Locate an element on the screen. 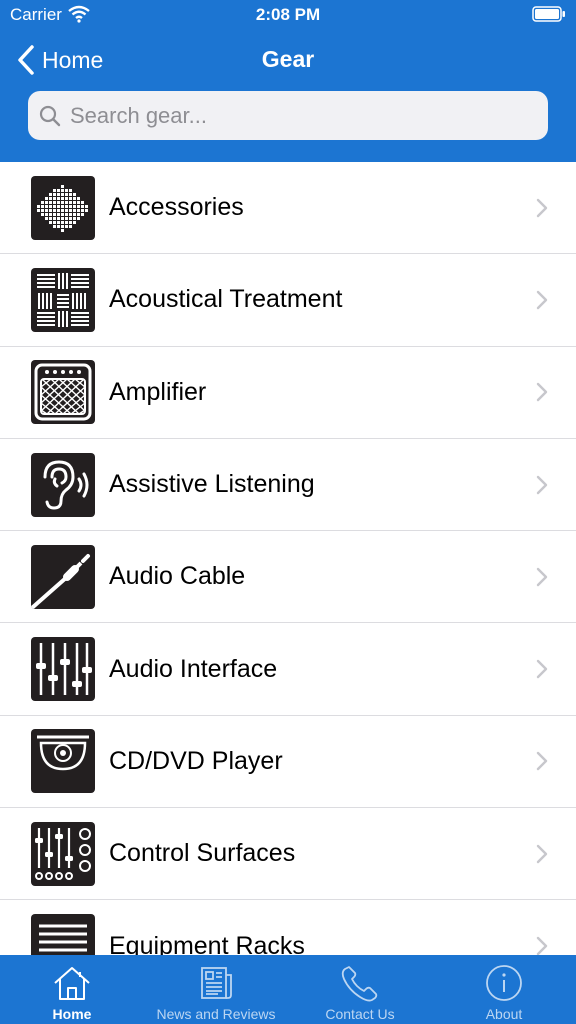 The height and width of the screenshot is (1024, 576). list-item: Accessories is located at coordinates (288, 208).